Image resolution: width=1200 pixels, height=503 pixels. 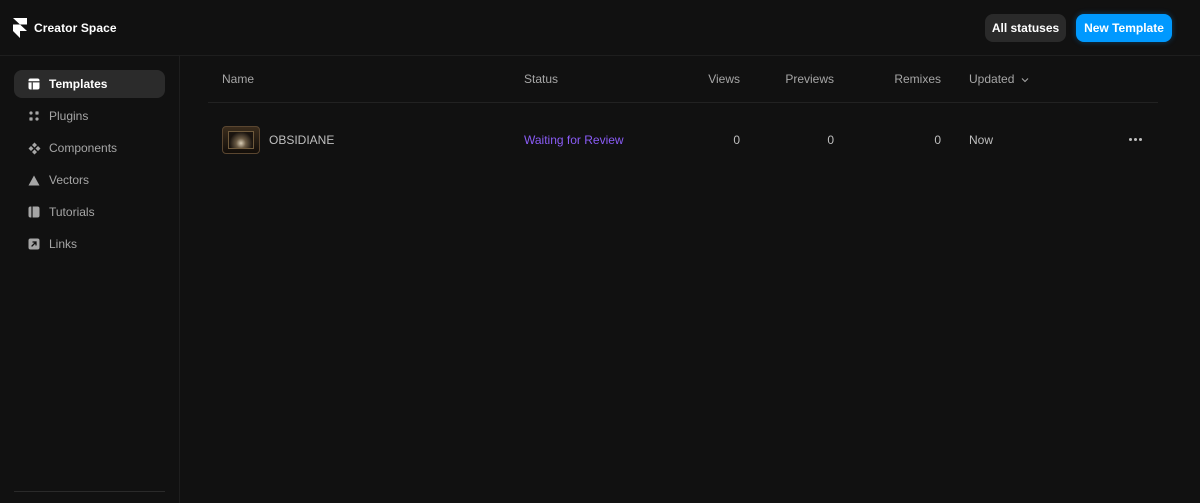 What do you see at coordinates (937, 140) in the screenshot?
I see `remixes-count: 0` at bounding box center [937, 140].